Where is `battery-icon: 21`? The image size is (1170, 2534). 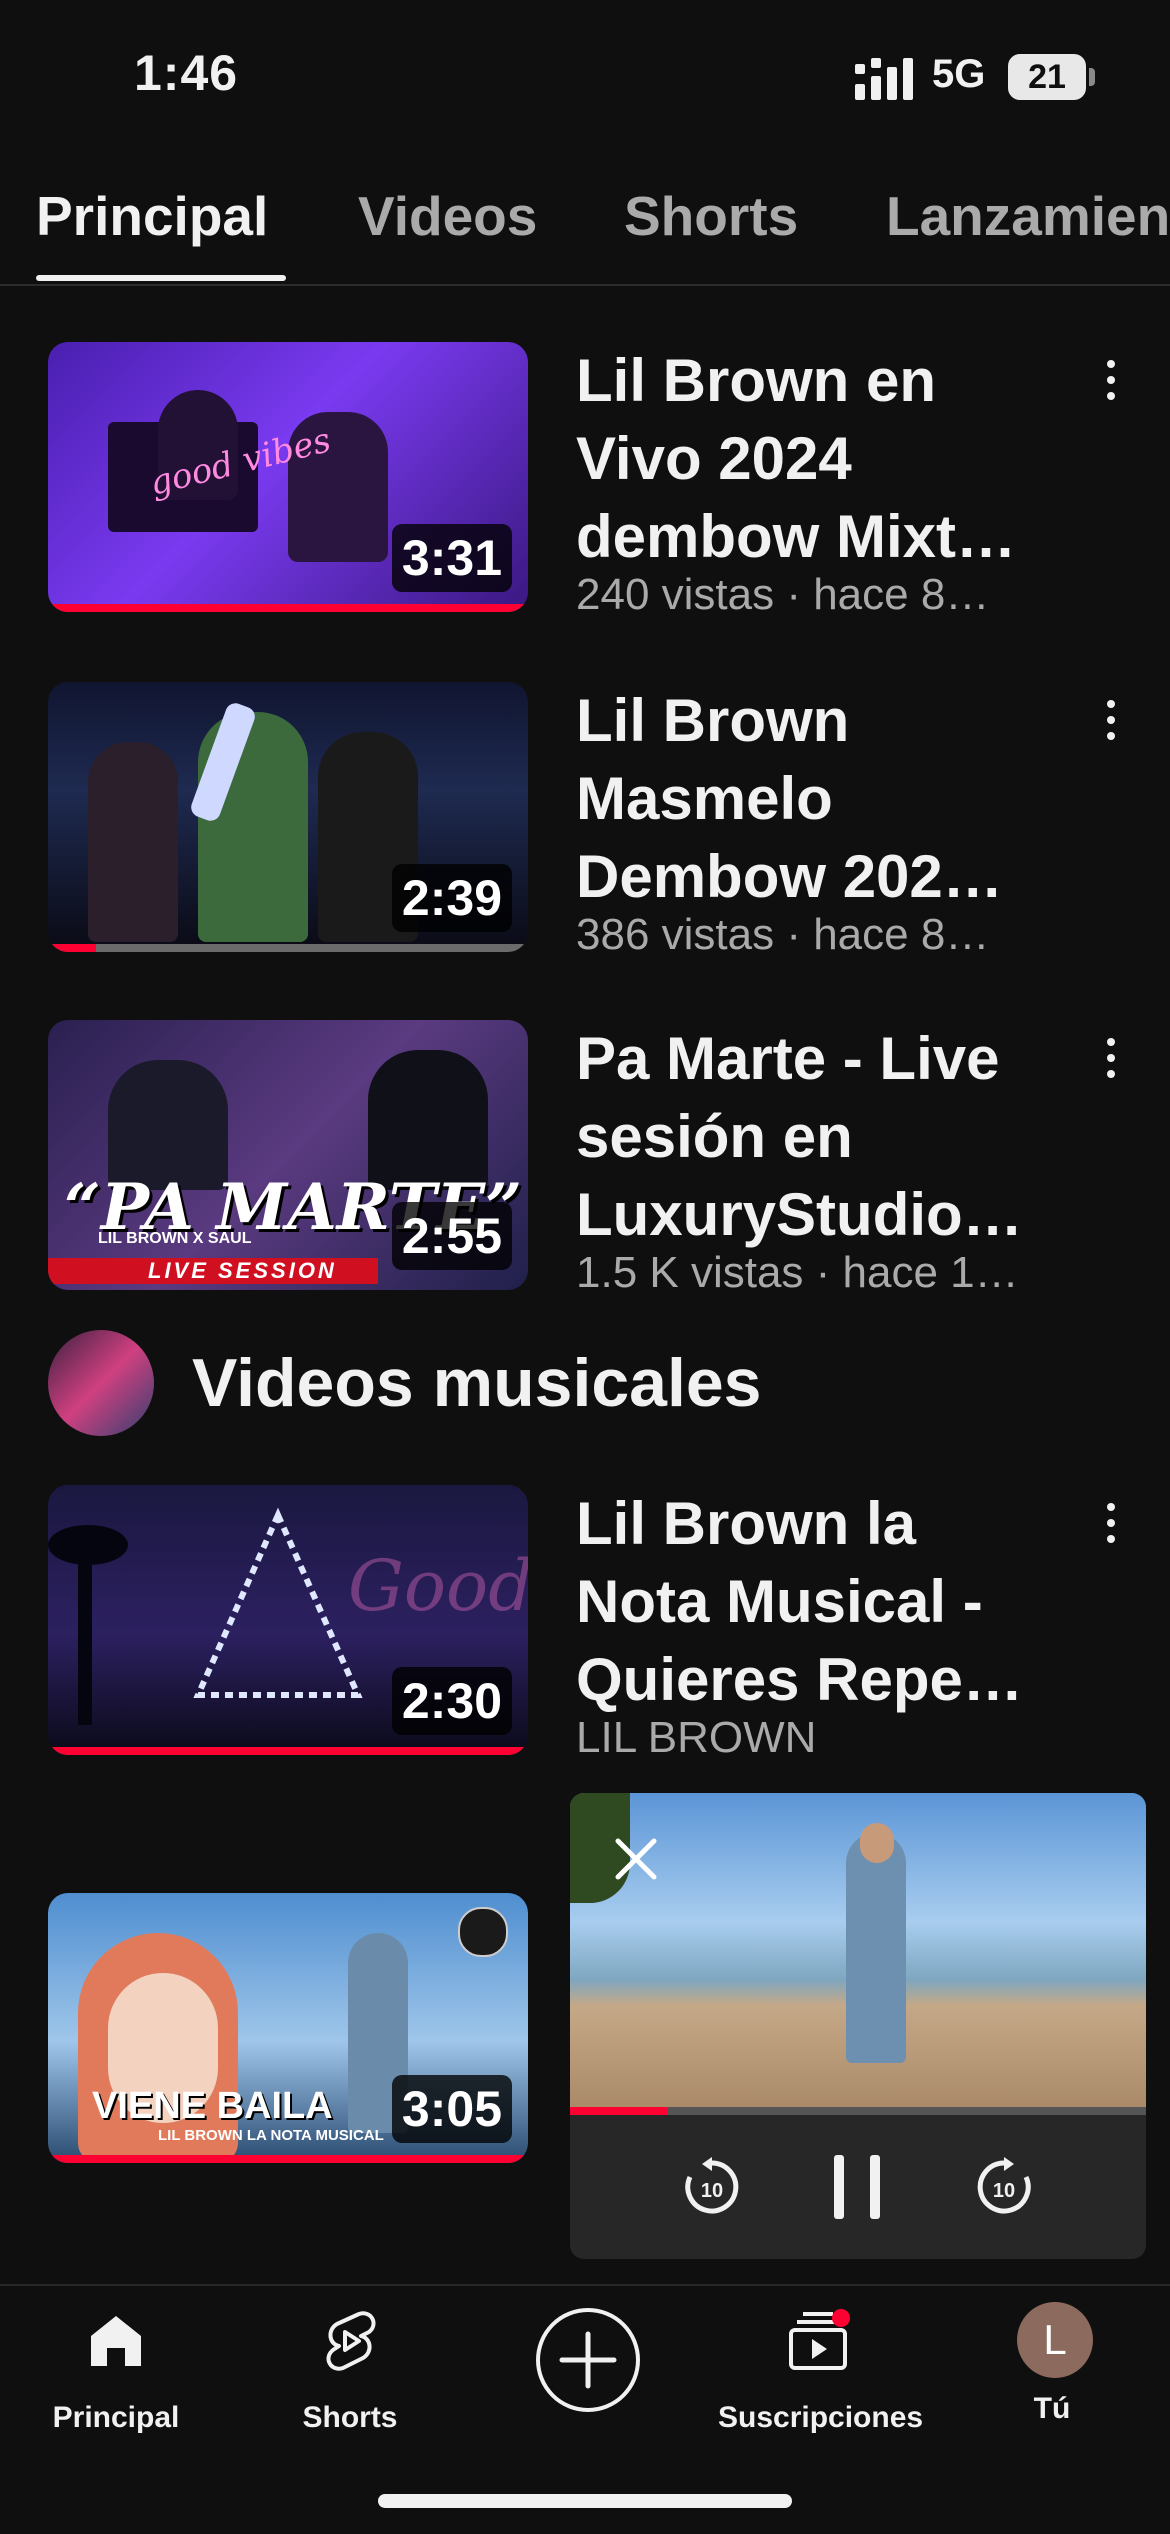 battery-icon: 21 is located at coordinates (1047, 77).